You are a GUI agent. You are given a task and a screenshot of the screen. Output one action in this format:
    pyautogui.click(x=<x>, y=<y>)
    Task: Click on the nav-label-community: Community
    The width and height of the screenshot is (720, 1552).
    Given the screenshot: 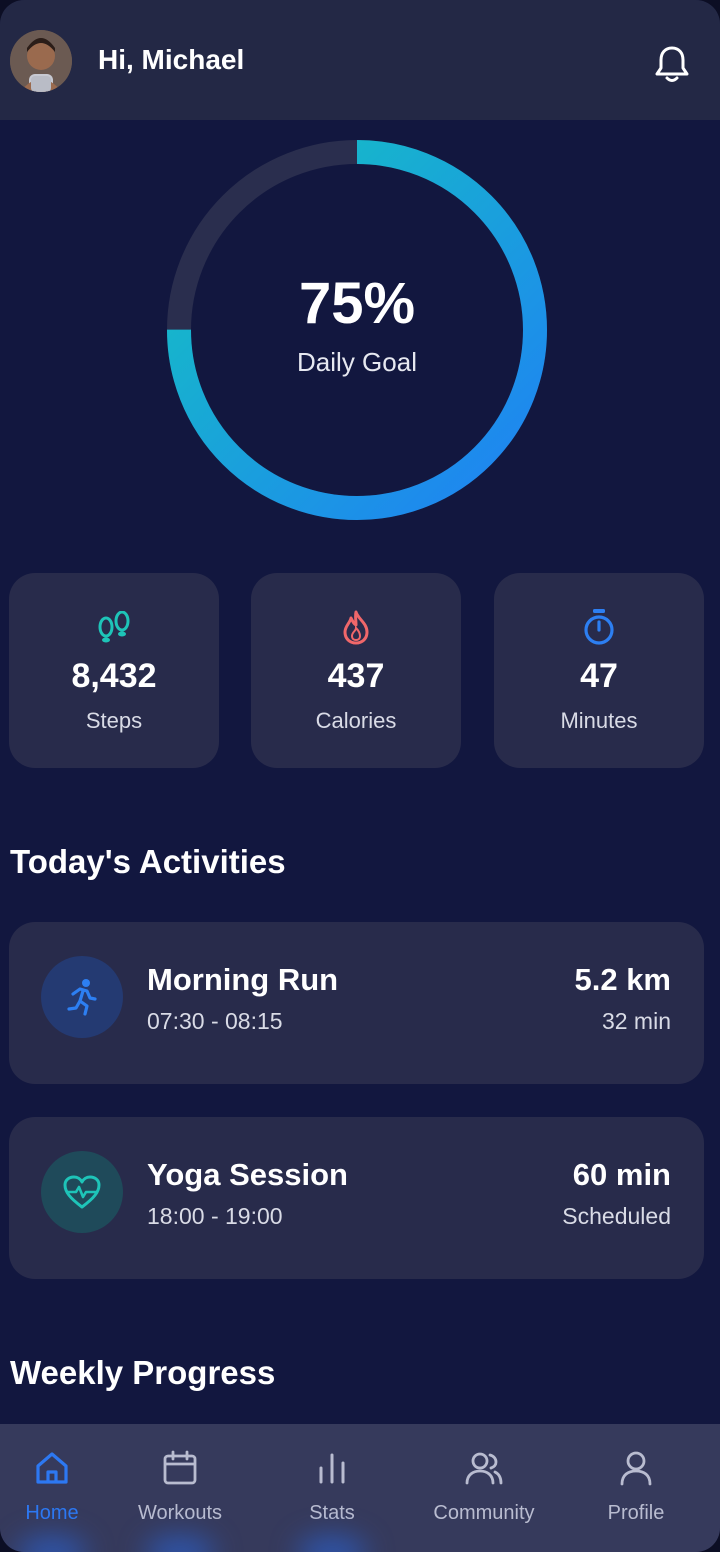 What is the action you would take?
    pyautogui.click(x=484, y=1513)
    